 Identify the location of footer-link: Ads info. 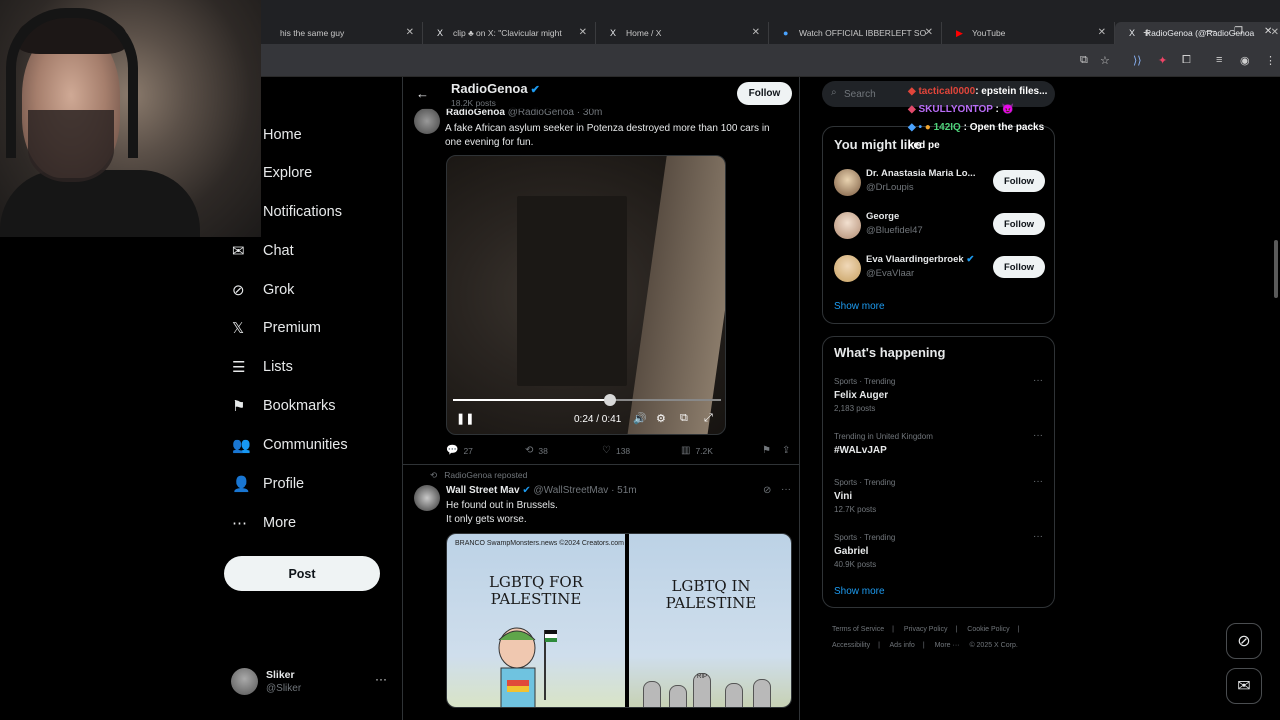
(902, 645).